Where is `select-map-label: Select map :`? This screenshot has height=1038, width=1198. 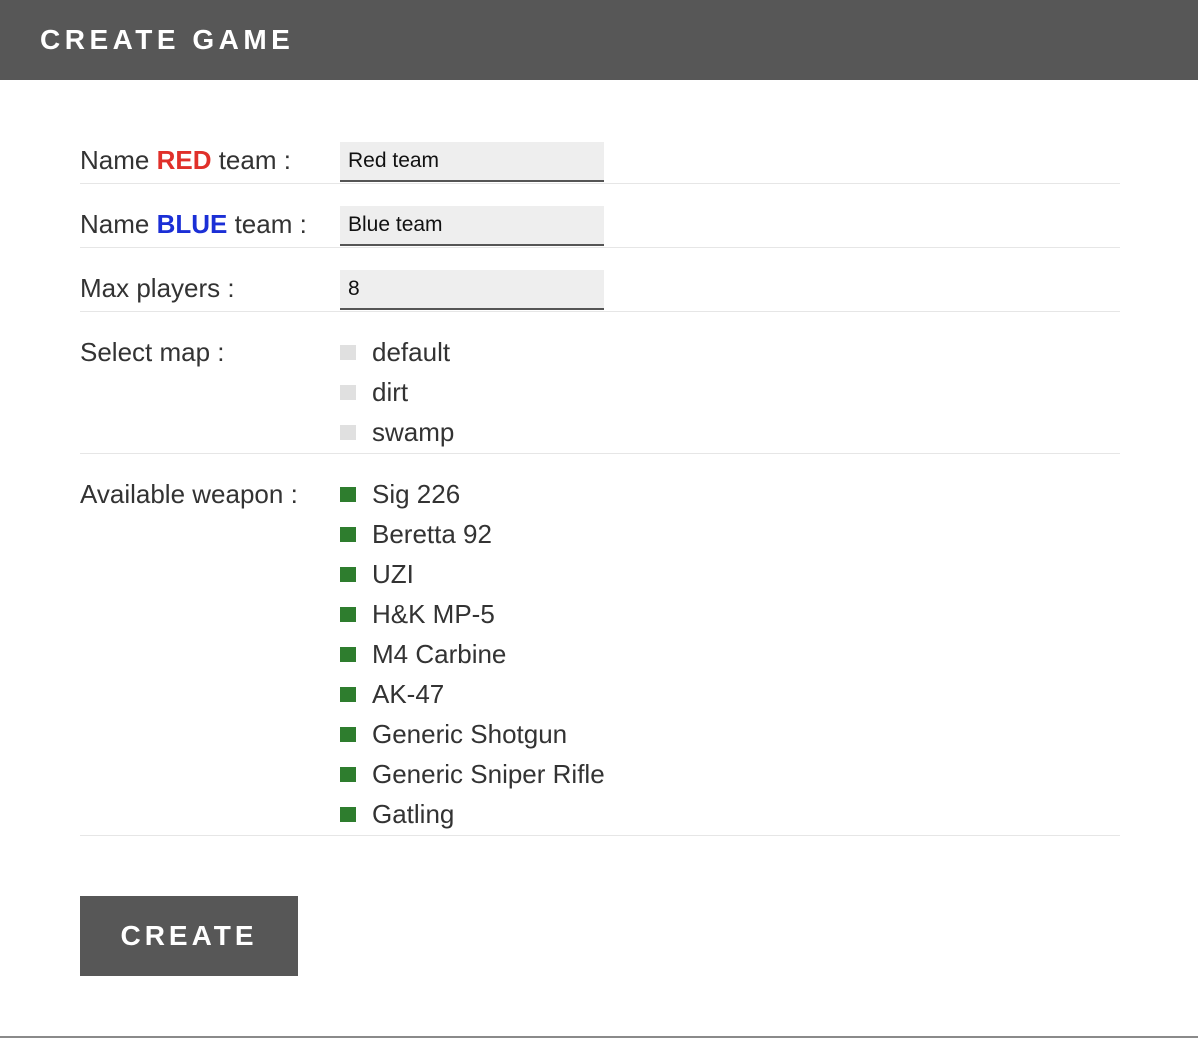 select-map-label: Select map : is located at coordinates (152, 352).